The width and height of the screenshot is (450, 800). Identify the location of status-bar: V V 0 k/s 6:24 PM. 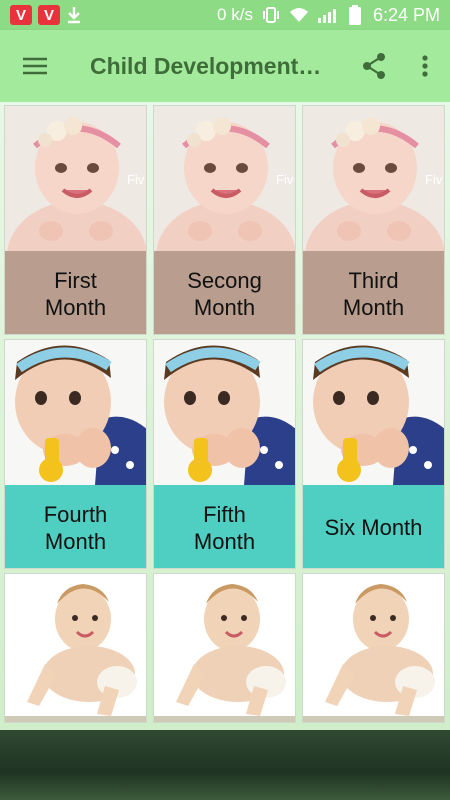
(225, 15).